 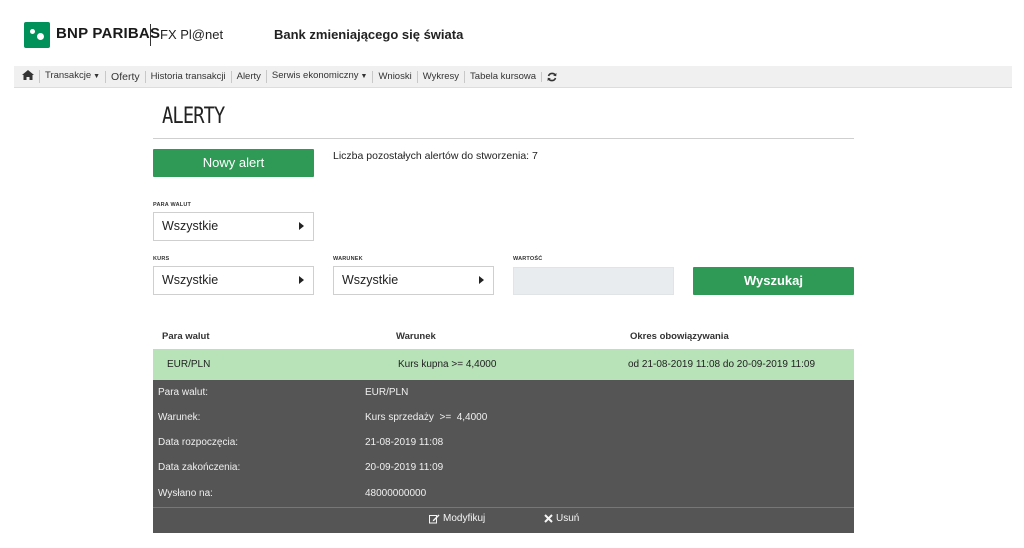 What do you see at coordinates (440, 76) in the screenshot?
I see `nav-item-wykresy: Wykresy` at bounding box center [440, 76].